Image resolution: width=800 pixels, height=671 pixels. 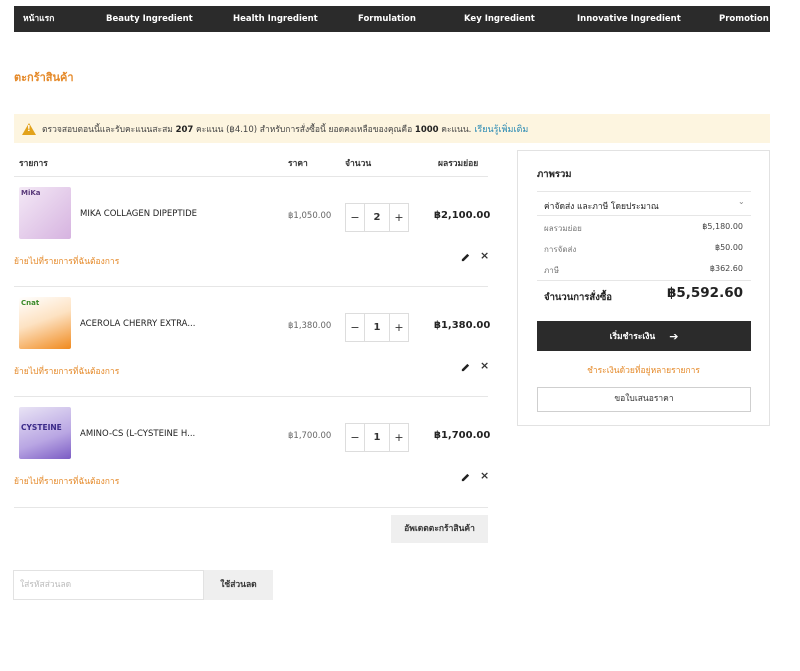 I want to click on product-thumbnail: CYSTEINE, so click(x=45, y=433).